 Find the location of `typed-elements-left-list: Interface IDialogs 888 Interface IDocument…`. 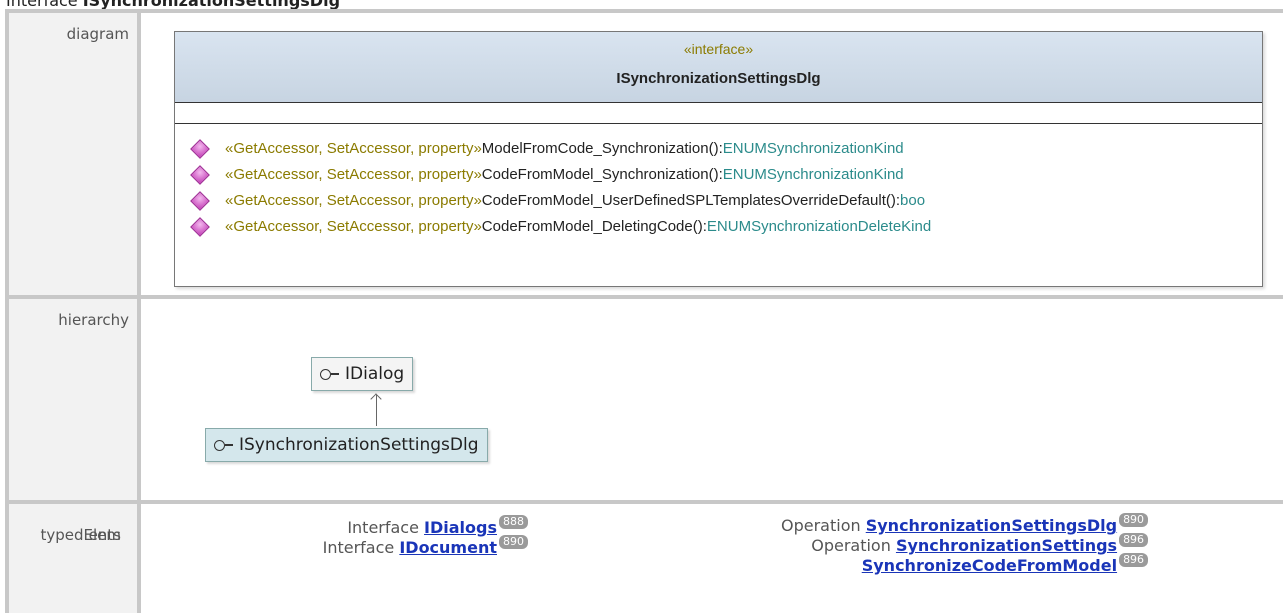

typed-elements-left-list: Interface IDialogs 888 Interface IDocument… is located at coordinates (425, 536).